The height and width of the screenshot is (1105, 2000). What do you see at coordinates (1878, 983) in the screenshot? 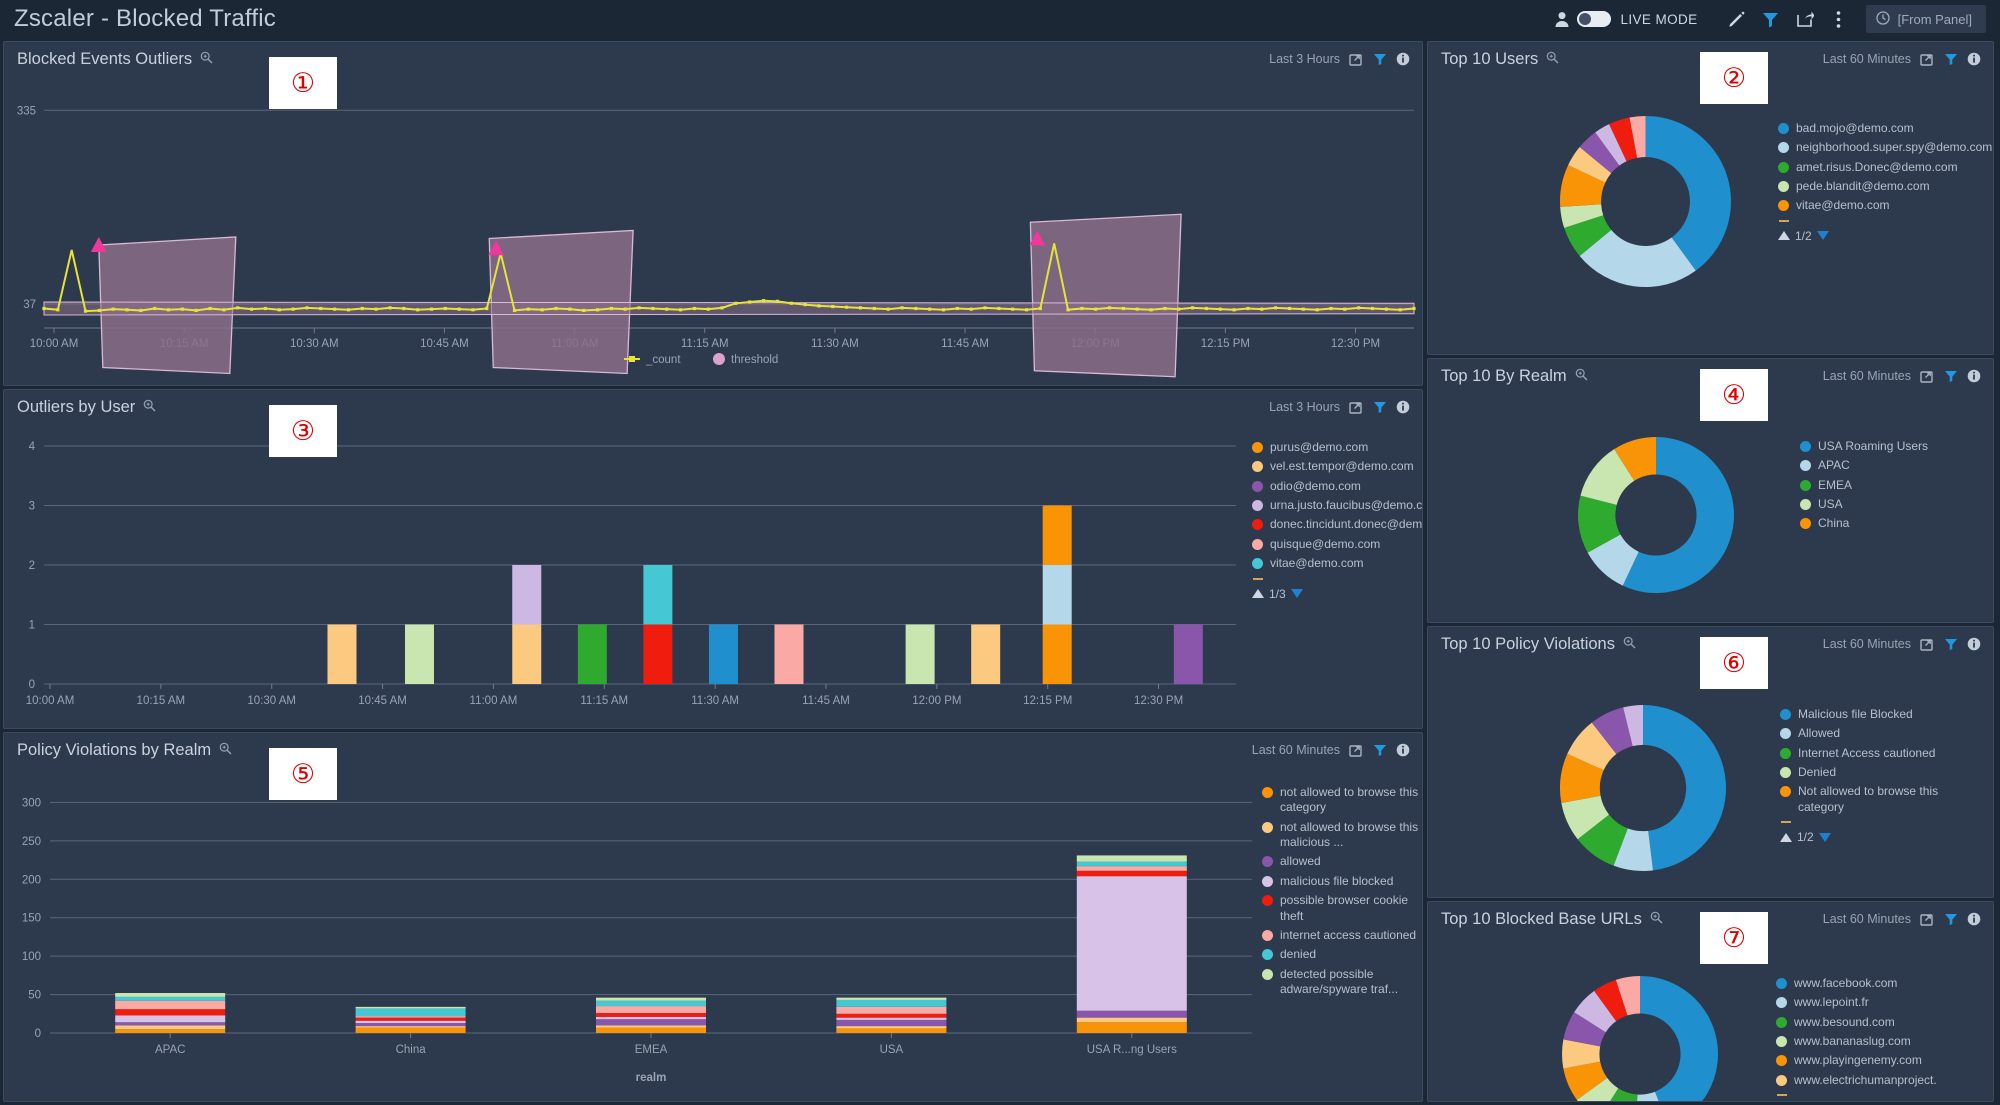
I see `top10-blocked-base-urls-legend-item: www.facebook.com` at bounding box center [1878, 983].